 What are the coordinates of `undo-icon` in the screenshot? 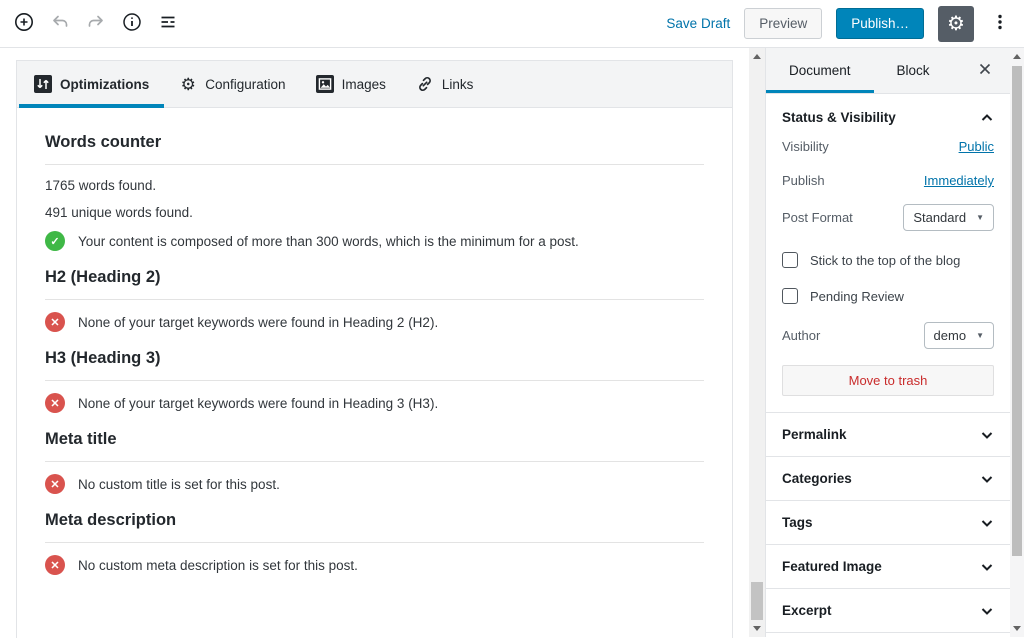 It's located at (60, 23).